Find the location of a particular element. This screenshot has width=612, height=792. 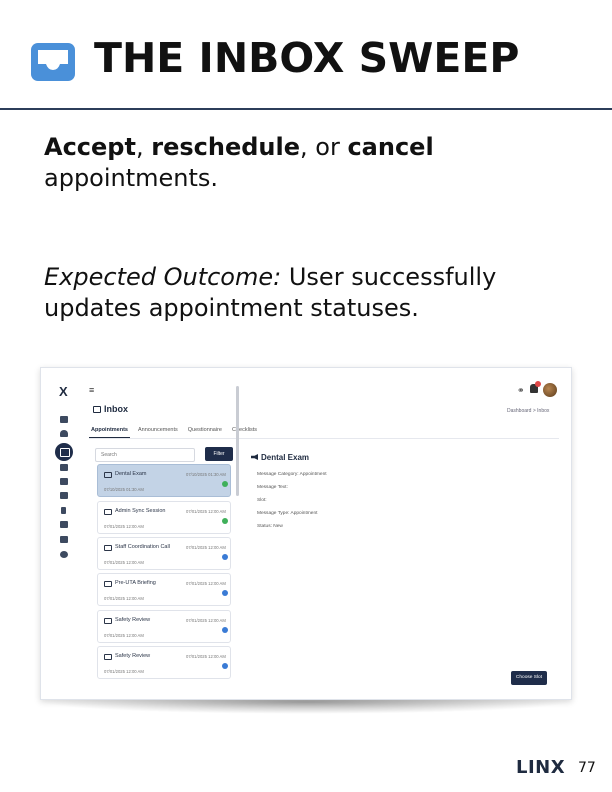

detail-status: Status: New is located at coordinates (270, 526).